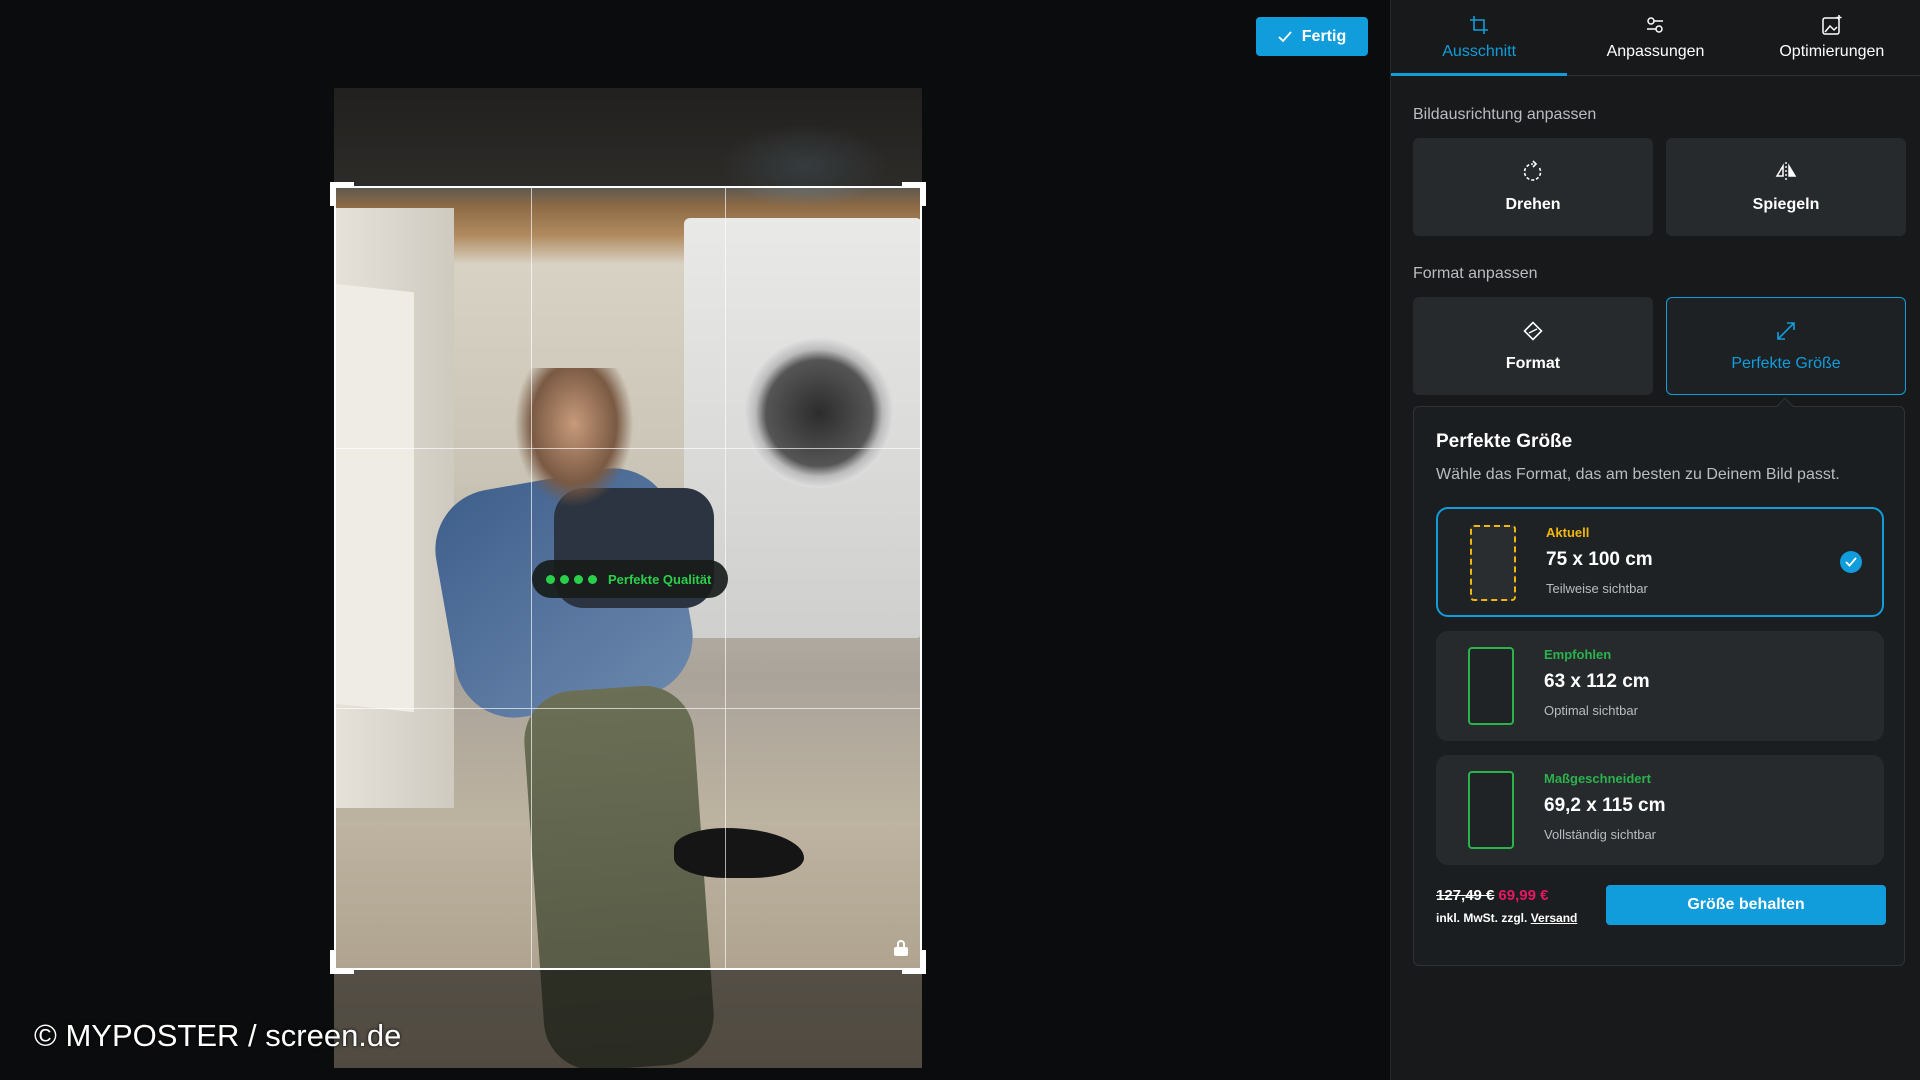 This screenshot has width=1920, height=1080. Describe the element at coordinates (1505, 114) in the screenshot. I see `orientation-heading: Bildausrichtung anpassen` at that location.